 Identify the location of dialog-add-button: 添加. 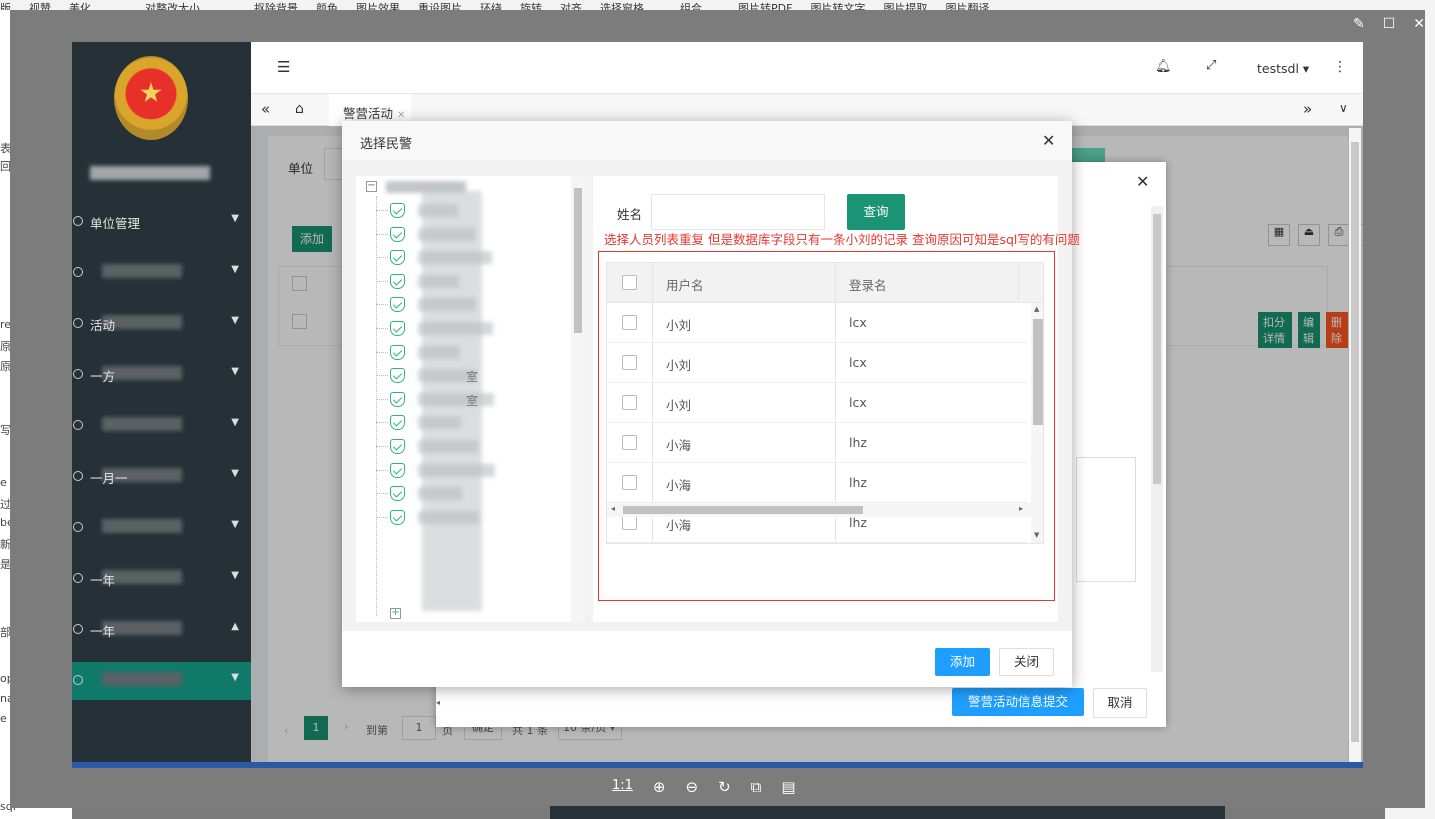
(962, 662).